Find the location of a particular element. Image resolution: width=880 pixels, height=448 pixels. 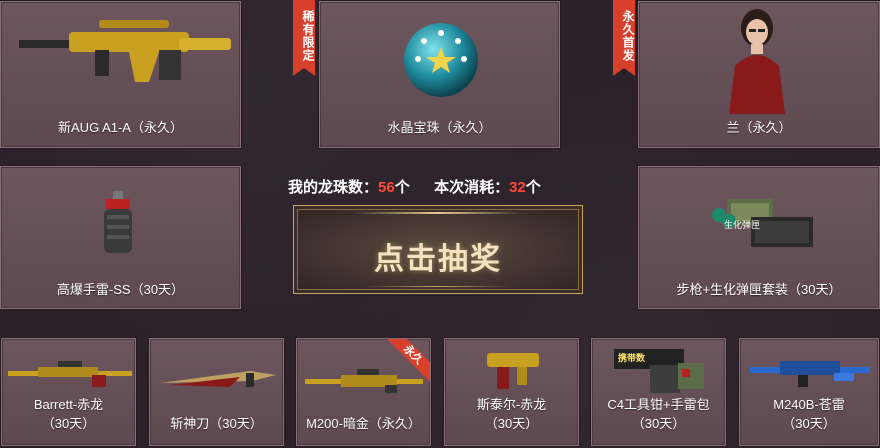

grenade-image is located at coordinates (118, 222).